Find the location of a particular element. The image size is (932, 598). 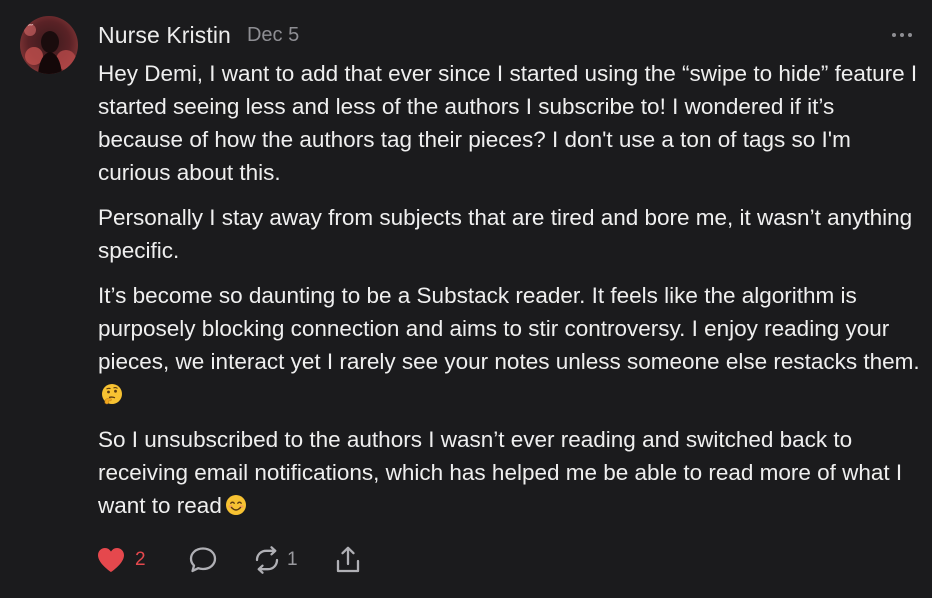

share-button is located at coordinates (348, 560).